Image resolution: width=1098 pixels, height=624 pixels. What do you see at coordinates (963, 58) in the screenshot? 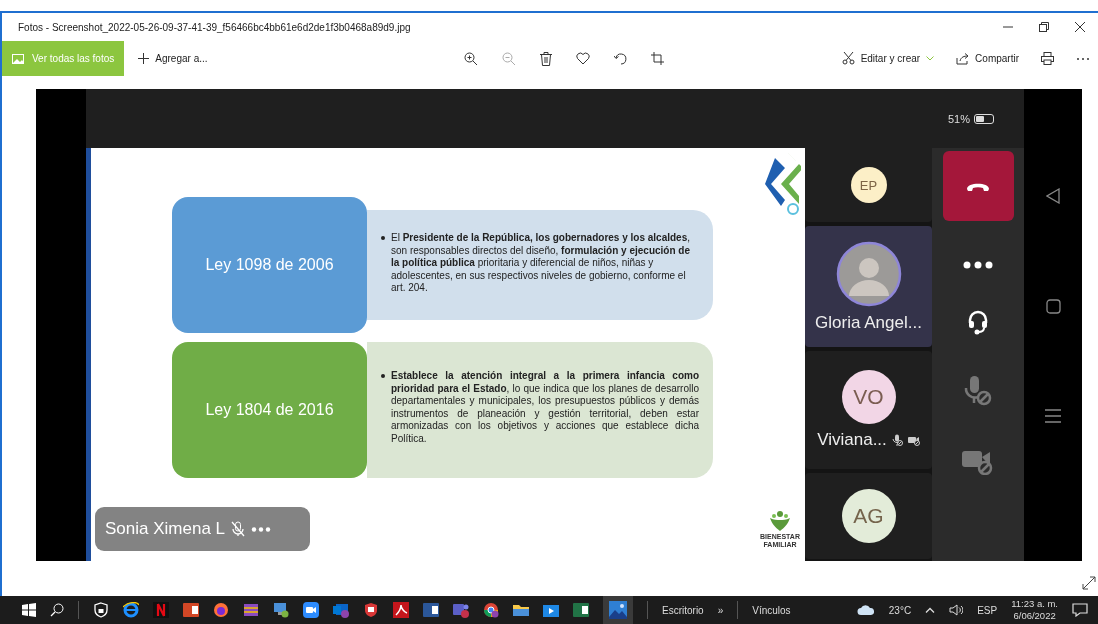
I see `share-icon` at bounding box center [963, 58].